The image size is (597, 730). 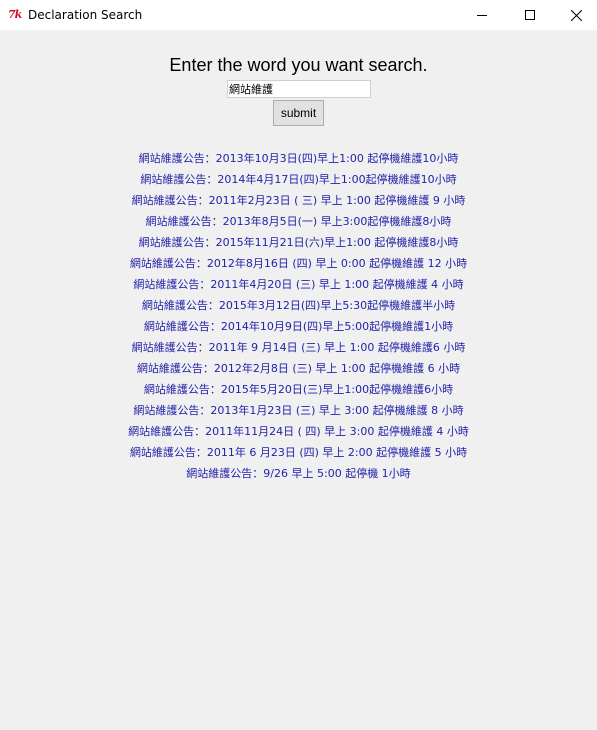 What do you see at coordinates (299, 89) in the screenshot?
I see `search-input` at bounding box center [299, 89].